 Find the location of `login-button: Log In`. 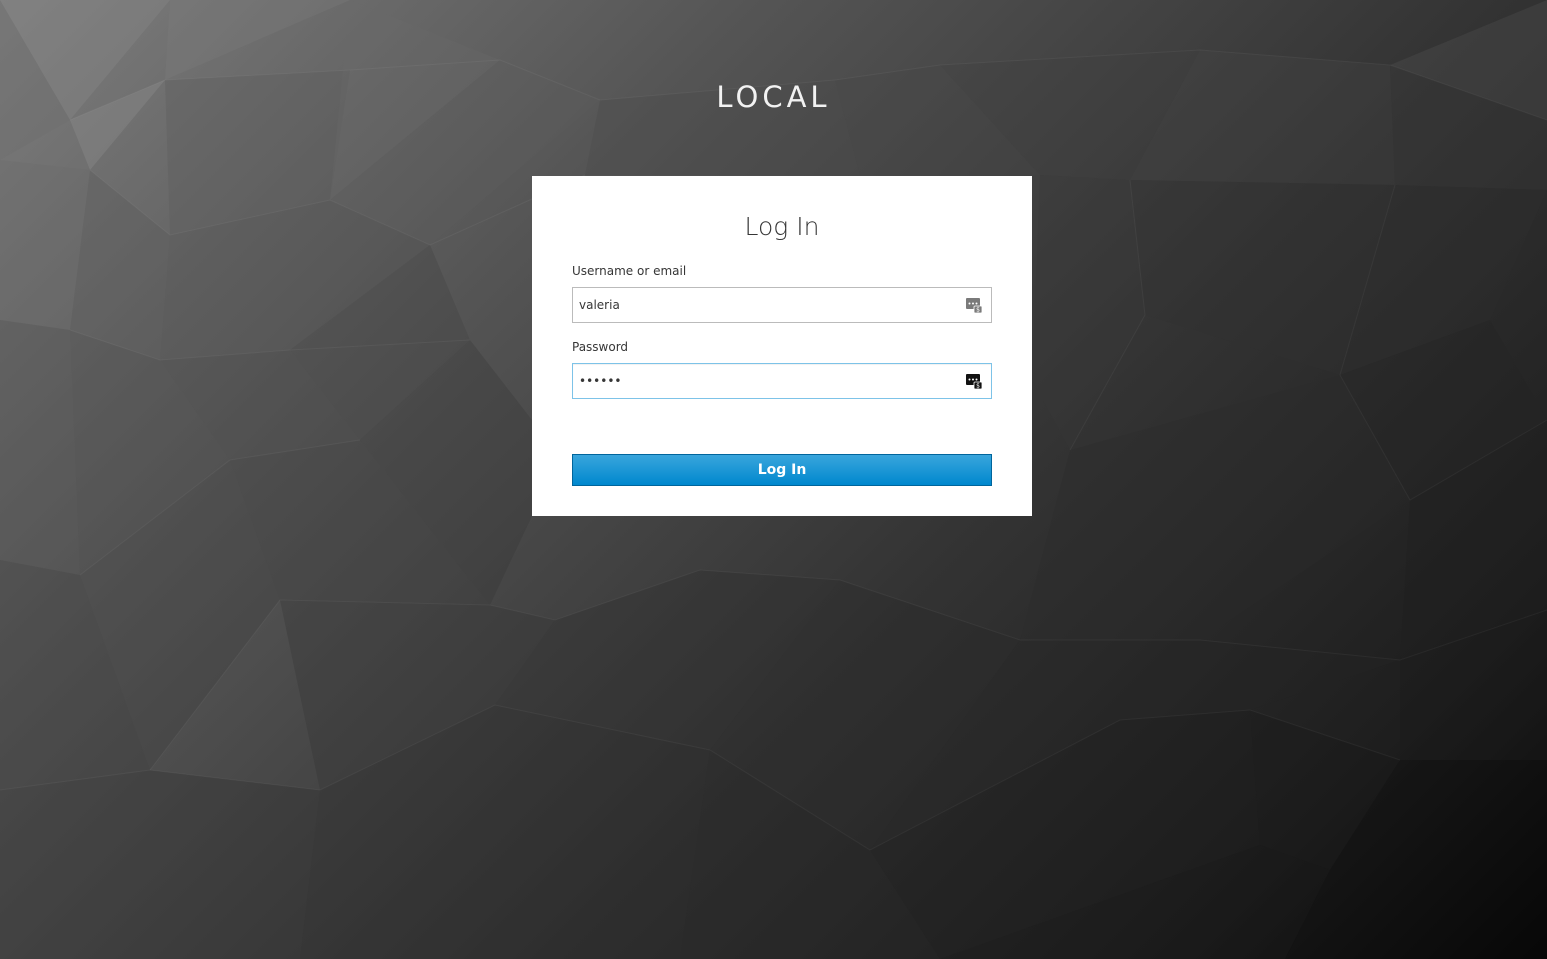

login-button: Log In is located at coordinates (782, 470).